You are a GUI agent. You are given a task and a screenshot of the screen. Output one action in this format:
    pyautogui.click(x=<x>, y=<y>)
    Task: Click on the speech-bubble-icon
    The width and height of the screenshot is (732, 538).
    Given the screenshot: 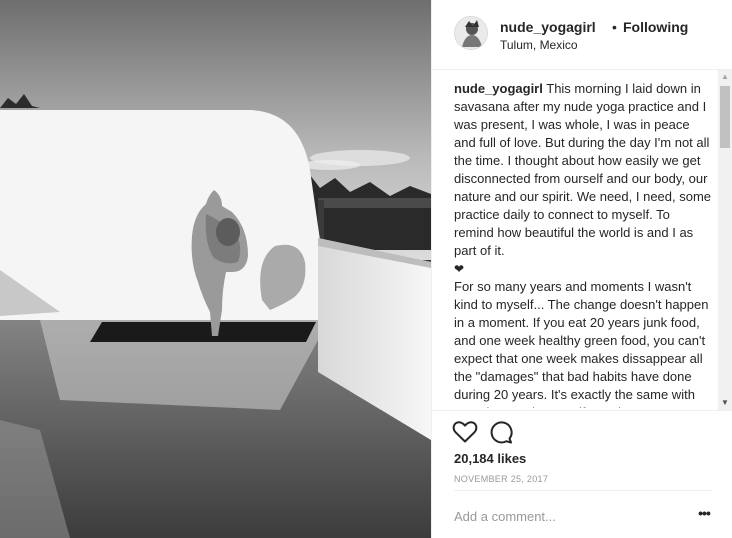 What is the action you would take?
    pyautogui.click(x=501, y=432)
    